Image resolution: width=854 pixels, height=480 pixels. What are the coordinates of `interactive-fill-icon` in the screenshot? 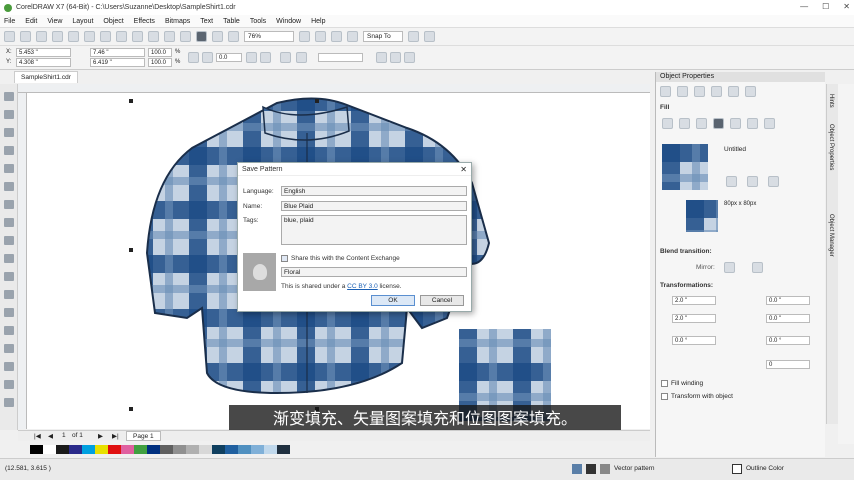 It's located at (9, 366).